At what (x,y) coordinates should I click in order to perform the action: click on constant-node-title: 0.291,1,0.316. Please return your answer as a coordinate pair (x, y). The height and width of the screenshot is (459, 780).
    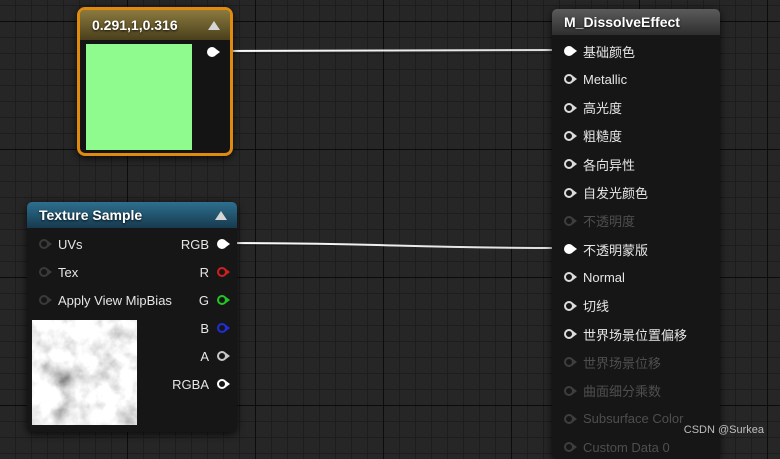
    Looking at the image, I should click on (135, 25).